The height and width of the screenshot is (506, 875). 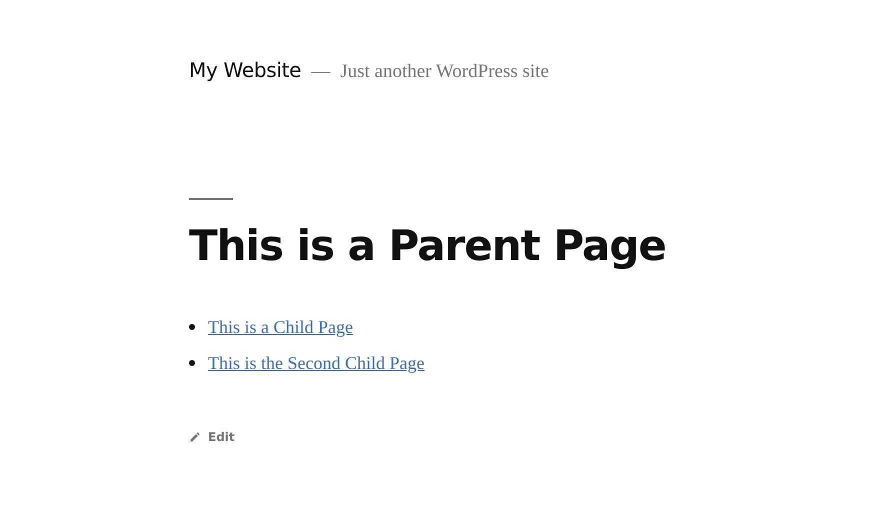 What do you see at coordinates (212, 437) in the screenshot?
I see `edit-link: Edit` at bounding box center [212, 437].